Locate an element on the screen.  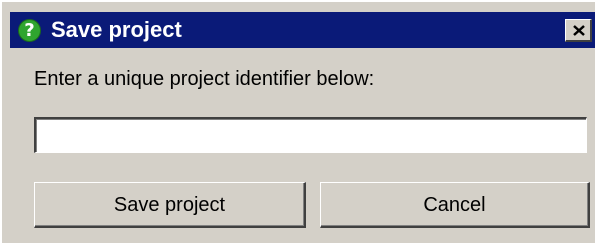
save-project-button: Save project is located at coordinates (170, 205).